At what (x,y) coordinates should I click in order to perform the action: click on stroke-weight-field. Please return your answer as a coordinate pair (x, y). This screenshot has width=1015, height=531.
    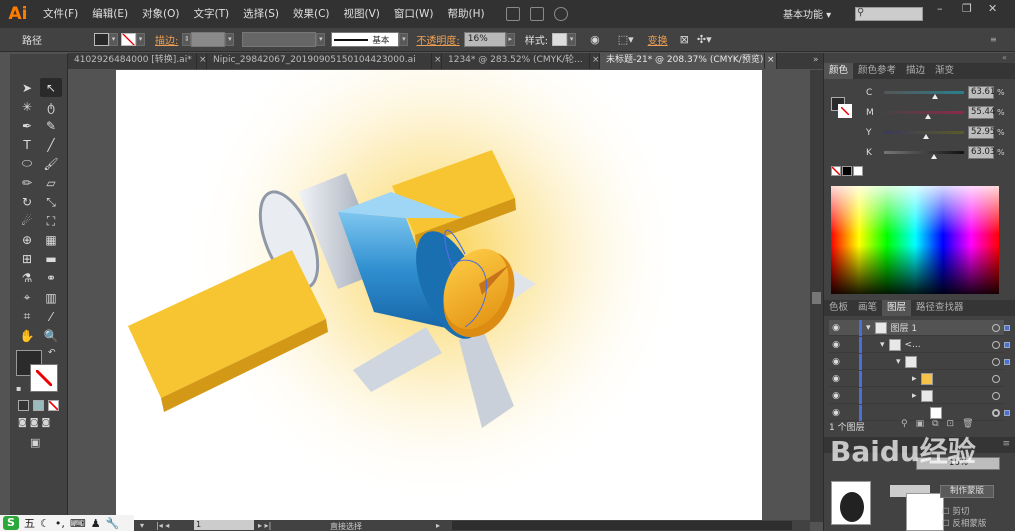
    Looking at the image, I should click on (208, 39).